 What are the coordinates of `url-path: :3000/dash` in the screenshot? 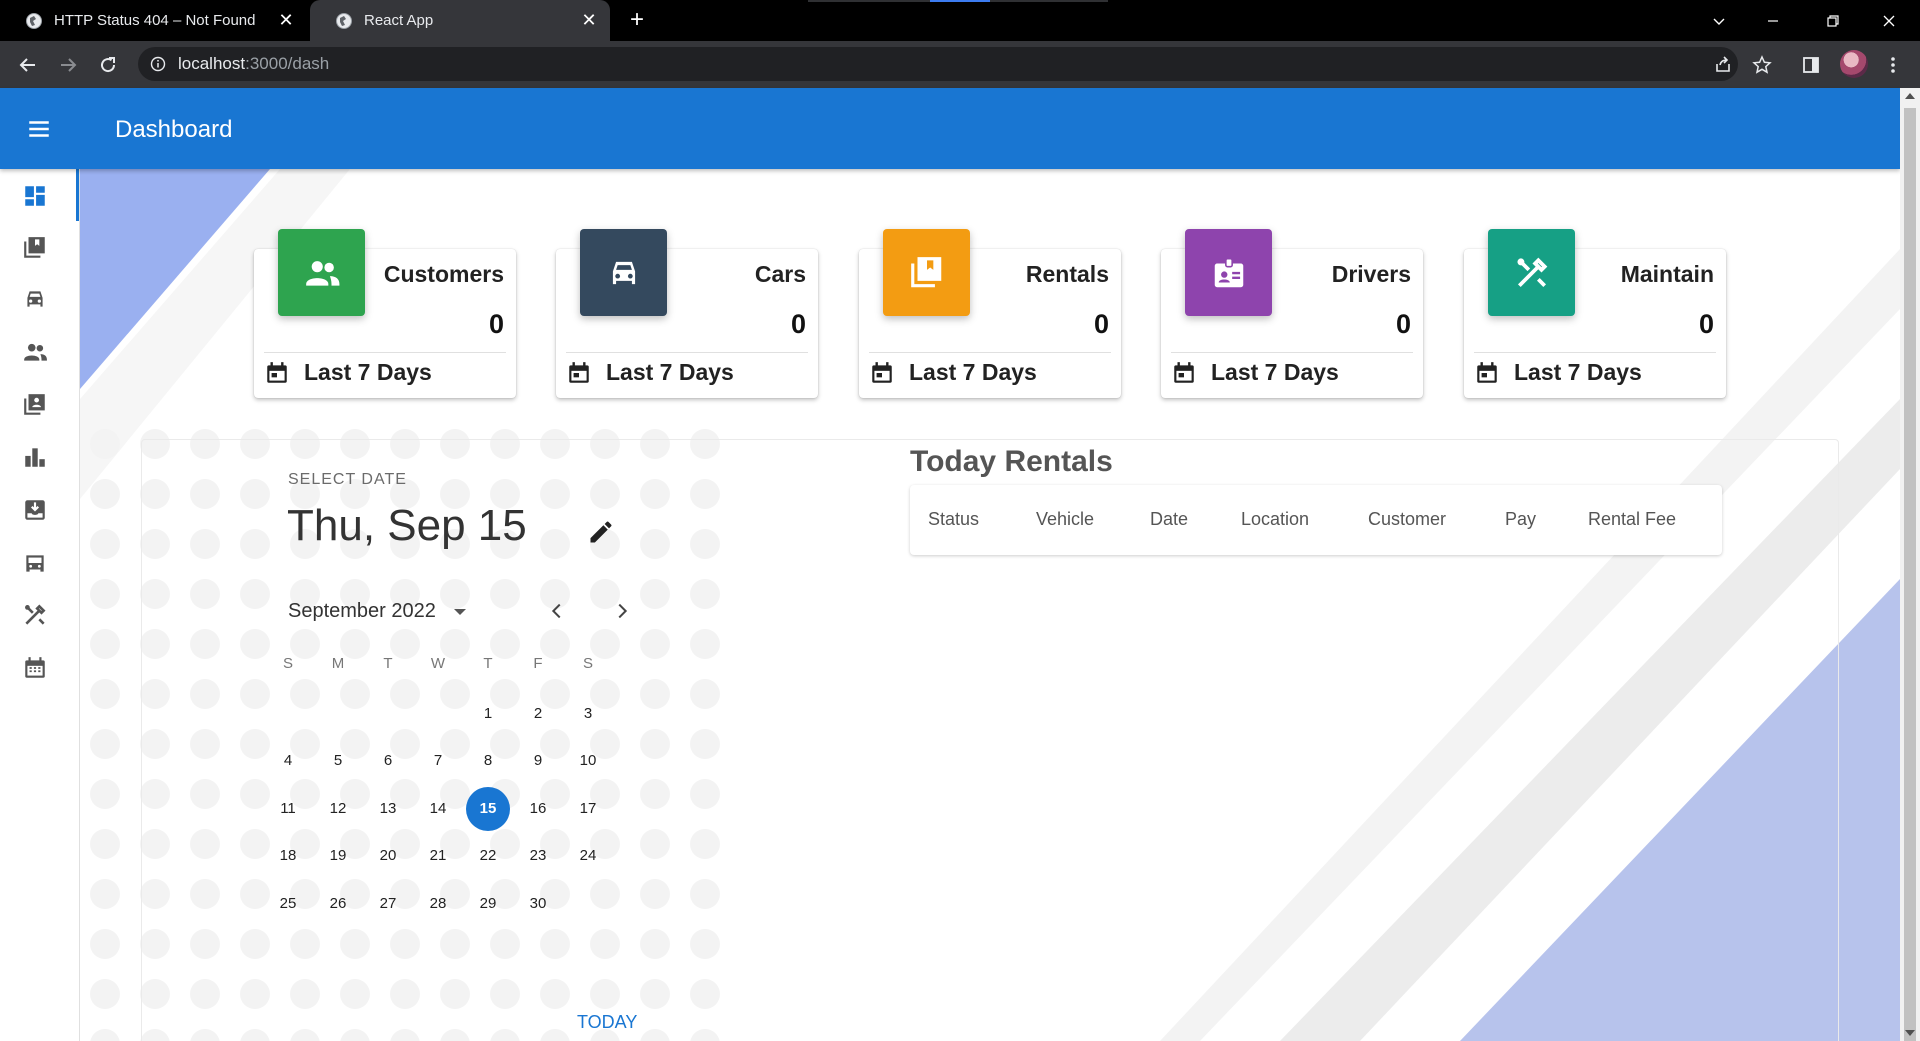 It's located at (287, 63).